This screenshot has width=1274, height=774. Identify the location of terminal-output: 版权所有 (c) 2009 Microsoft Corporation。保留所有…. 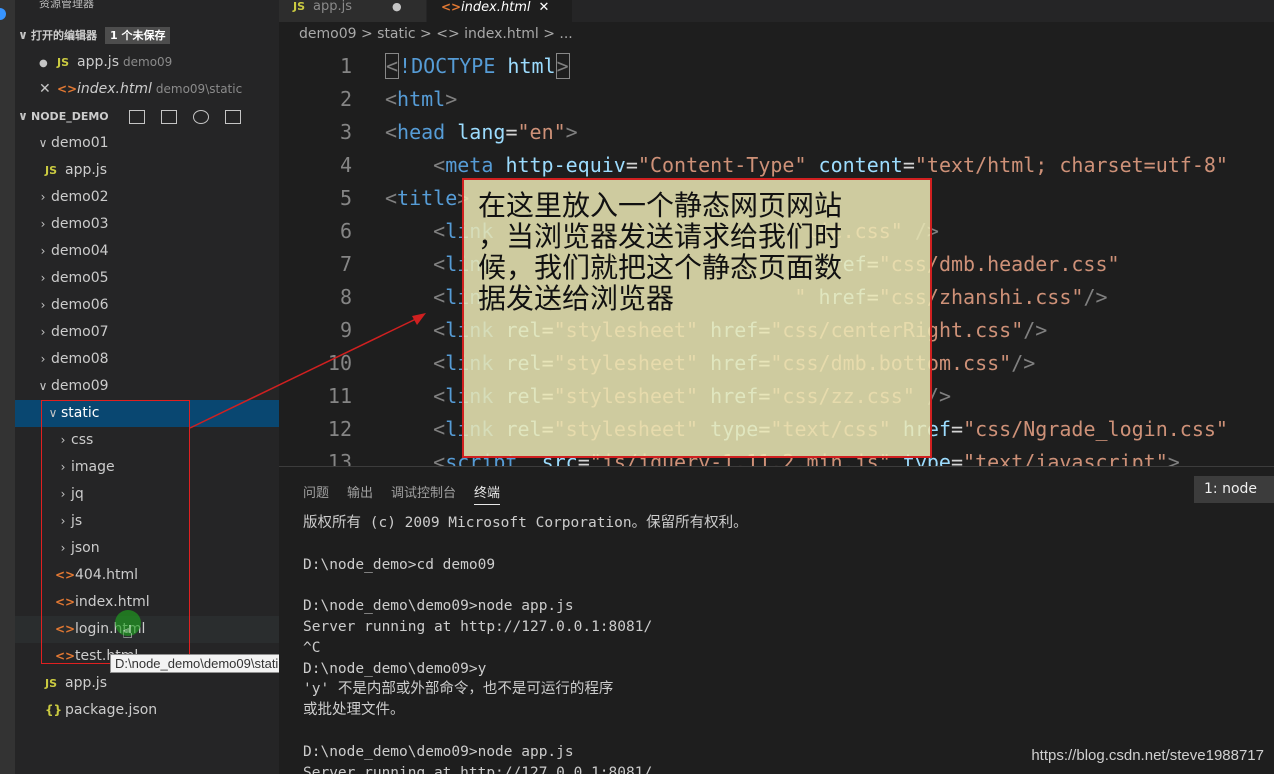
(525, 643).